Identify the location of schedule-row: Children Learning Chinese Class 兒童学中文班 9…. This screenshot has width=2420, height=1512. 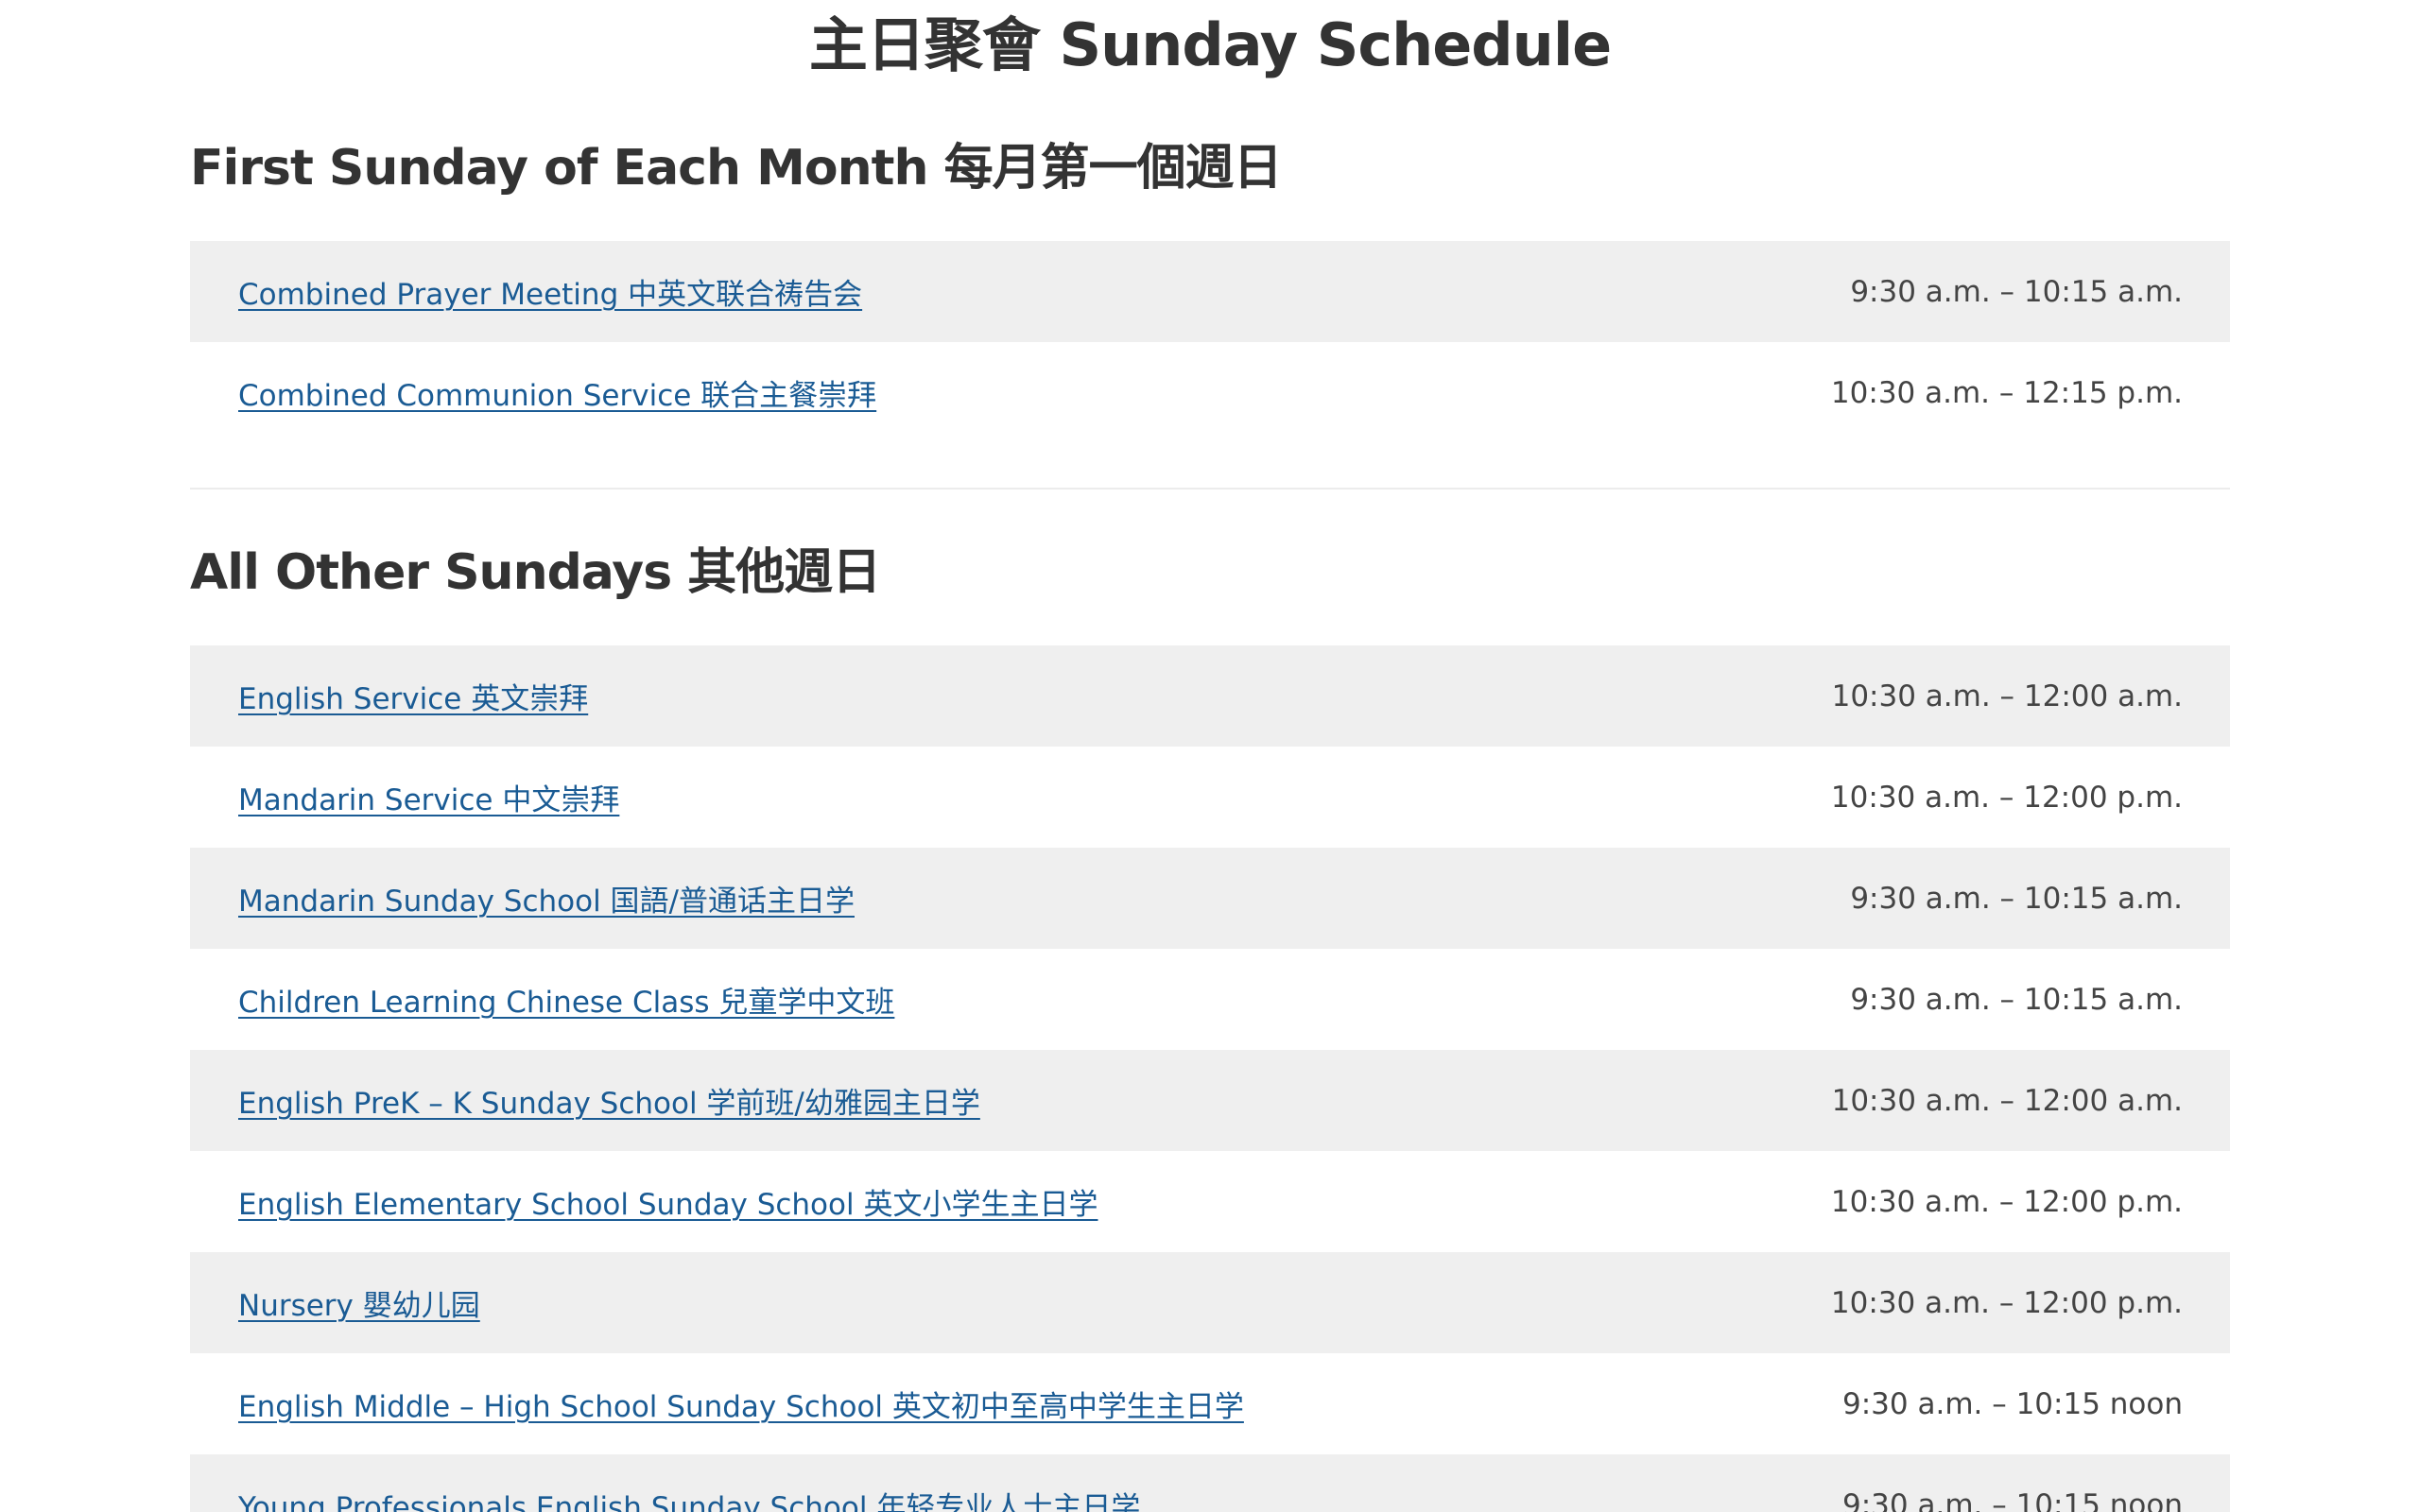
(1210, 999).